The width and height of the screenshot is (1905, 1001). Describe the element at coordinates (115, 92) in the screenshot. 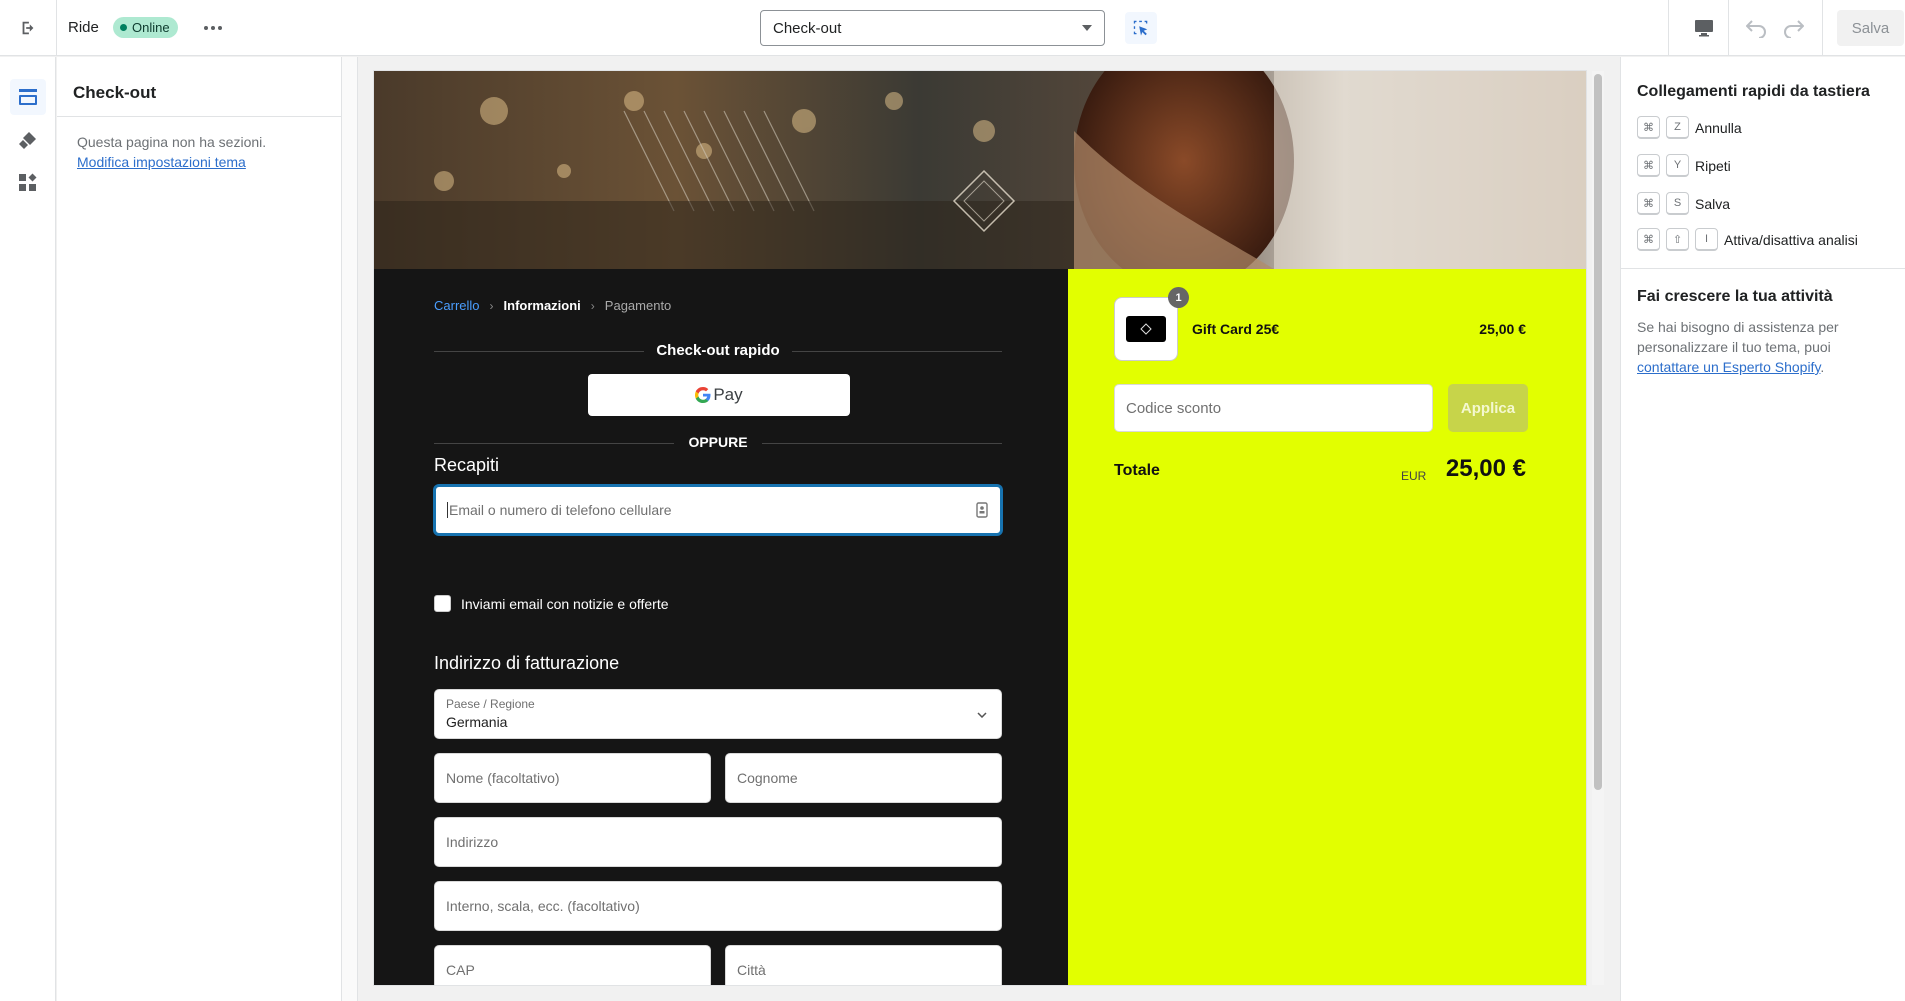

I see `sidebar-title: Check-out` at that location.